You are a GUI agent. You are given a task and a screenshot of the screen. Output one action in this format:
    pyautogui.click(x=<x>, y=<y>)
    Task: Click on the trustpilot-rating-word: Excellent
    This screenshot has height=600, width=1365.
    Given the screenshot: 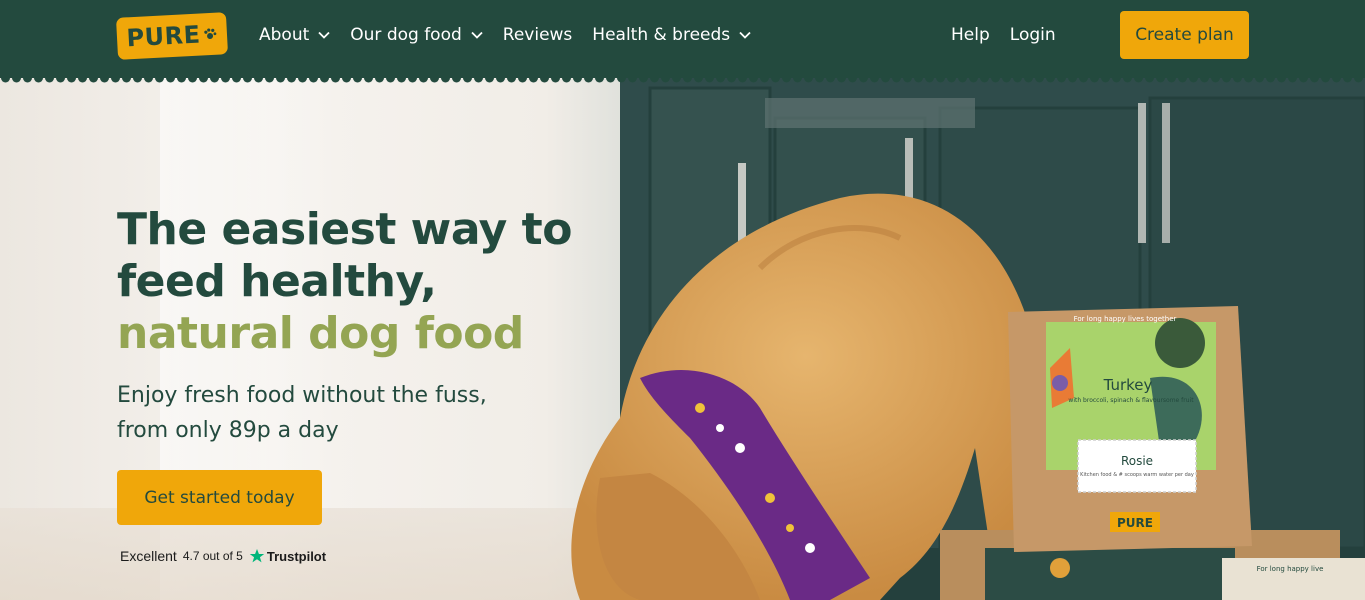 What is the action you would take?
    pyautogui.click(x=148, y=556)
    